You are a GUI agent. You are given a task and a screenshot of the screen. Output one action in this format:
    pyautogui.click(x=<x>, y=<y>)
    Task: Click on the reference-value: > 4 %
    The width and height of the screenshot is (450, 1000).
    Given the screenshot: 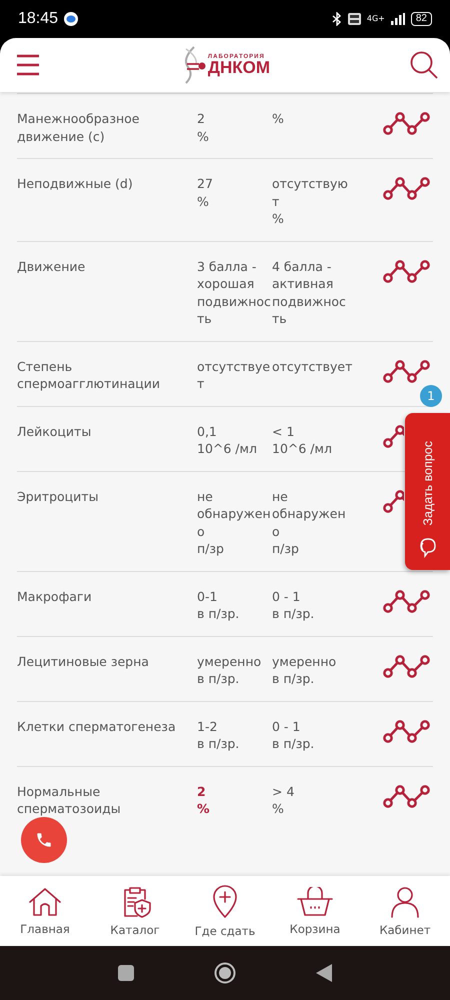 What is the action you would take?
    pyautogui.click(x=284, y=800)
    